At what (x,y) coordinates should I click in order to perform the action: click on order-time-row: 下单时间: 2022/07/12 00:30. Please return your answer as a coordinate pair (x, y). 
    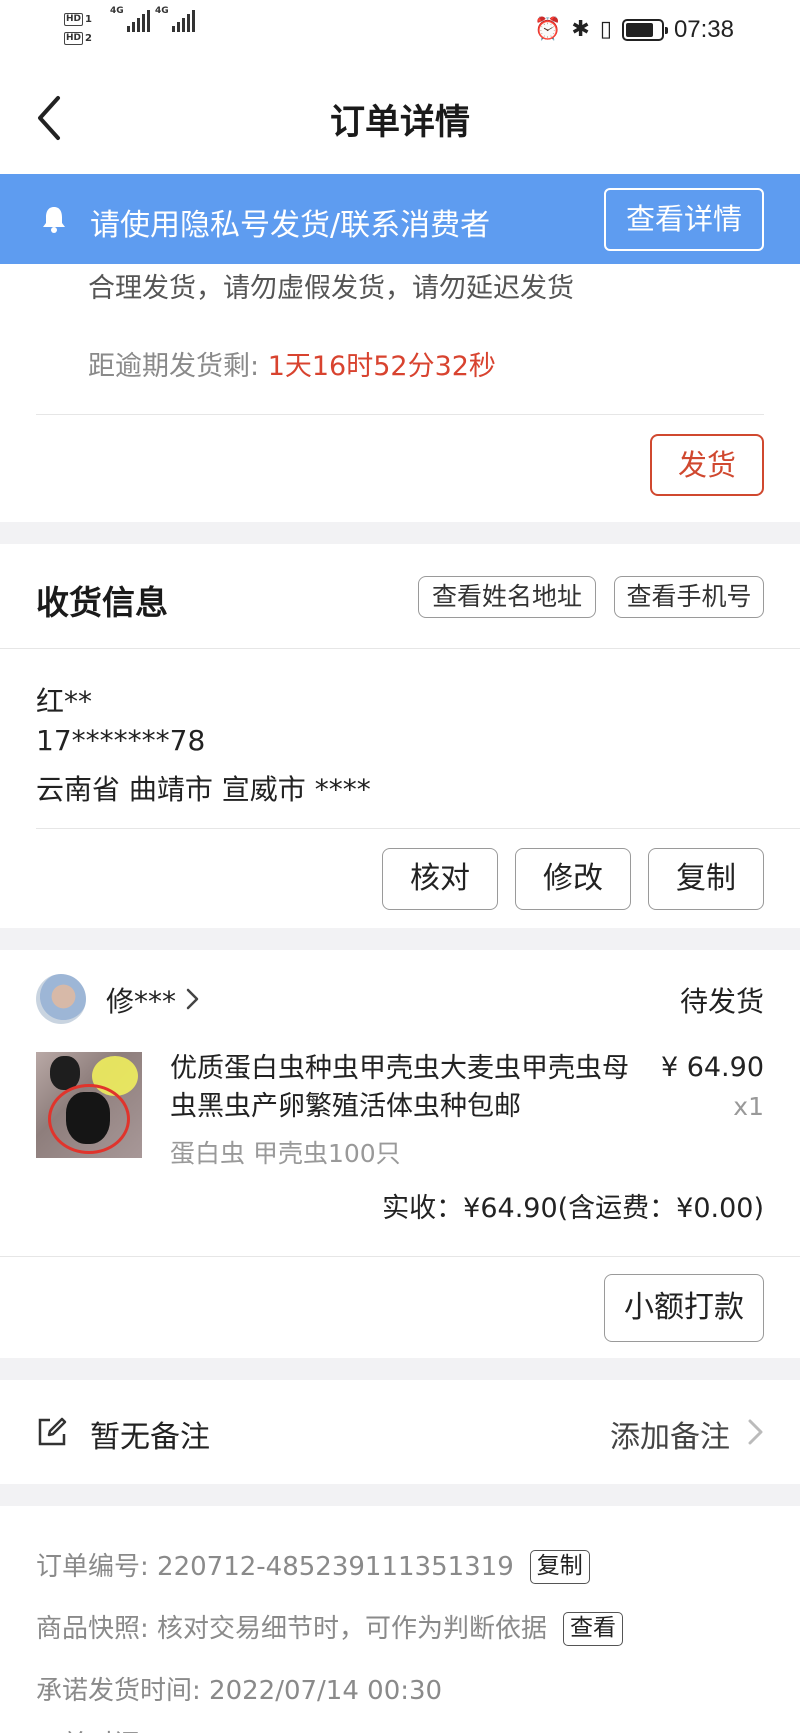
    Looking at the image, I should click on (213, 1728).